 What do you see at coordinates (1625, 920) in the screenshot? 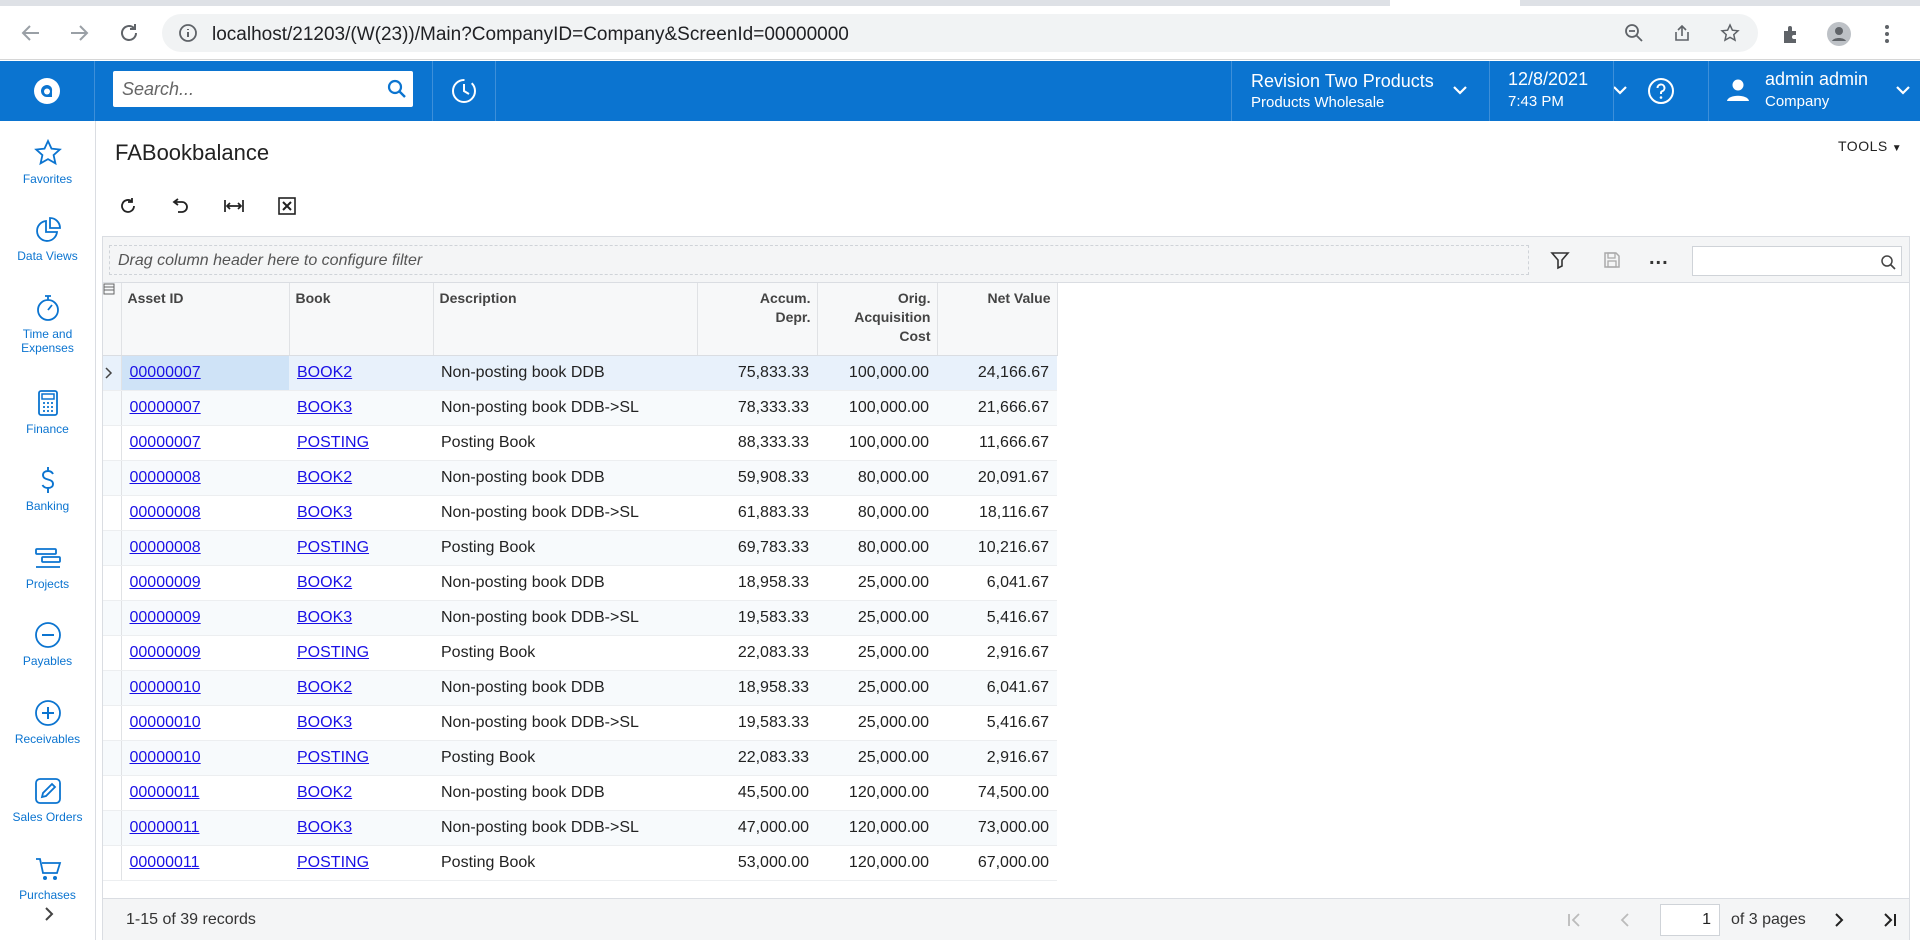
I see `previous-page-icon` at bounding box center [1625, 920].